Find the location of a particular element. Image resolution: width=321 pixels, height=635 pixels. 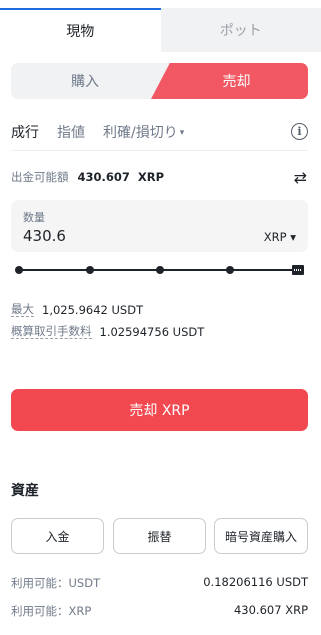

sell-tab: 売却 is located at coordinates (229, 81).